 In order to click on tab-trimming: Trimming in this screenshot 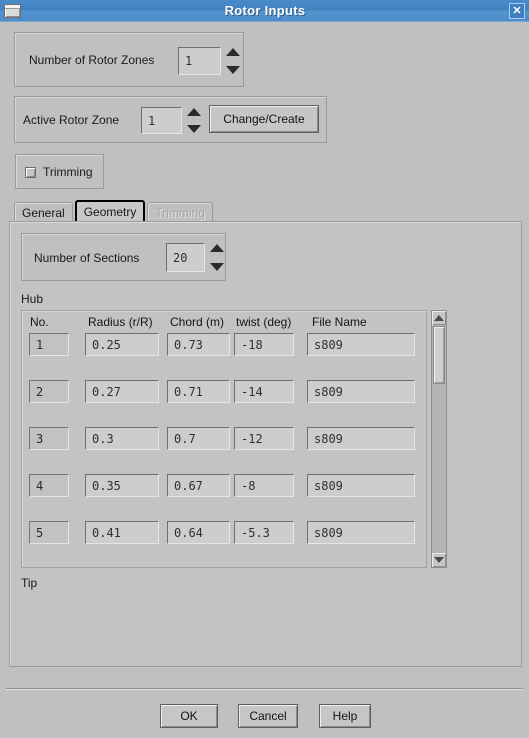, I will do `click(180, 212)`.